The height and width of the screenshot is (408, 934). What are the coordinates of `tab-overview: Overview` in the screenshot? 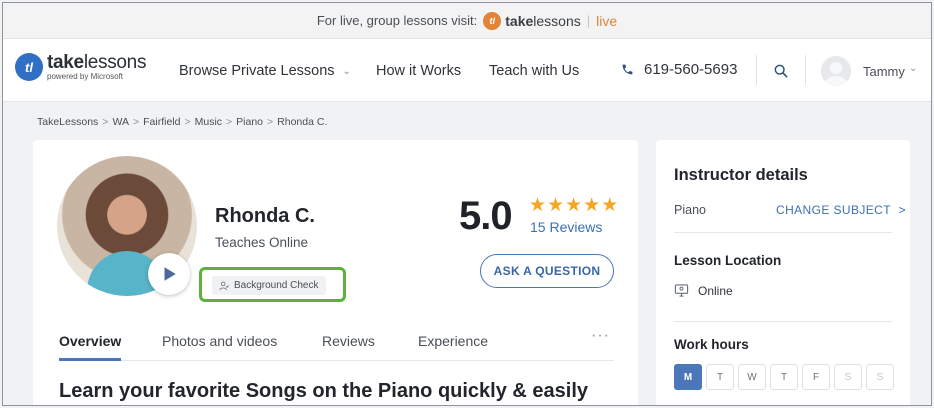 It's located at (90, 341).